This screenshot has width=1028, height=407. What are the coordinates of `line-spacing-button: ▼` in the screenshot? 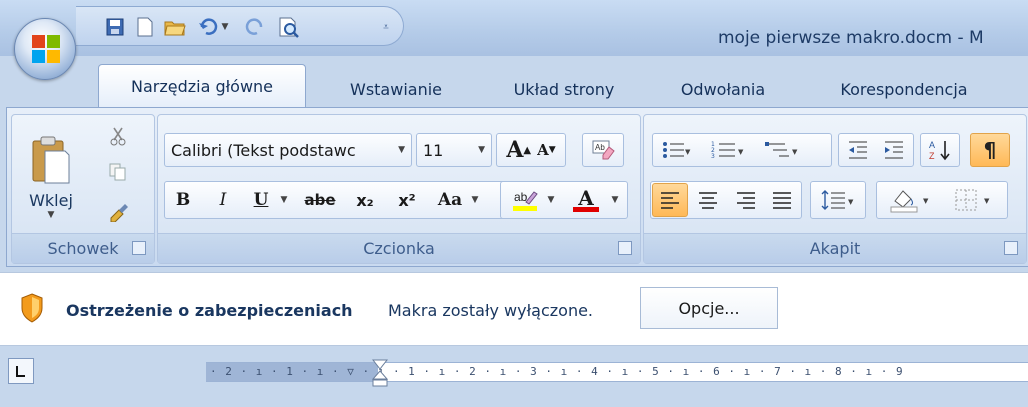 It's located at (838, 200).